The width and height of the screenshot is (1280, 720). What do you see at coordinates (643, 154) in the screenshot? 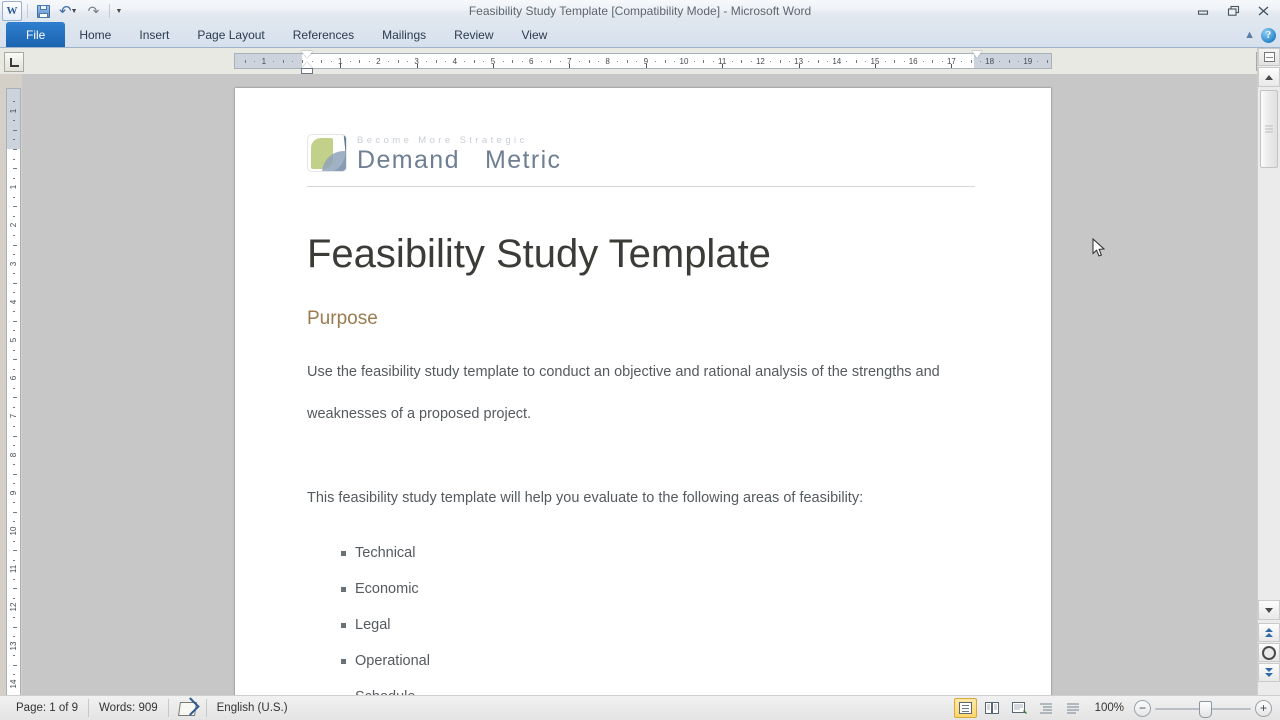
I see `company-logo: Become More Strategic Demand Metric` at bounding box center [643, 154].